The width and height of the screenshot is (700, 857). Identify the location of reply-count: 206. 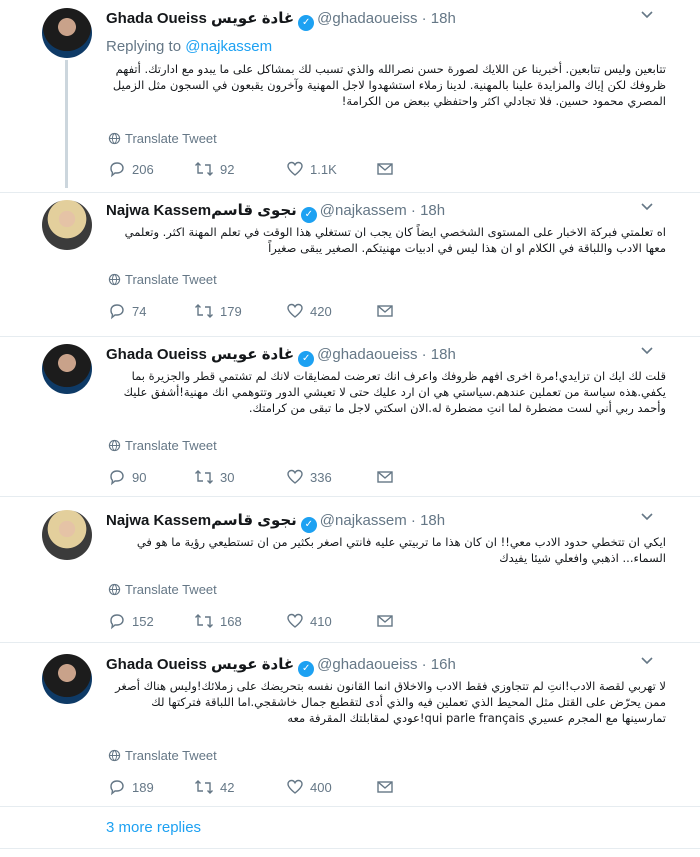
(143, 169).